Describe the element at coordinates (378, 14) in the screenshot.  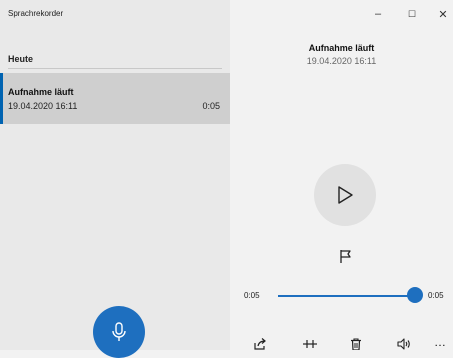
I see `minimize-button: –` at that location.